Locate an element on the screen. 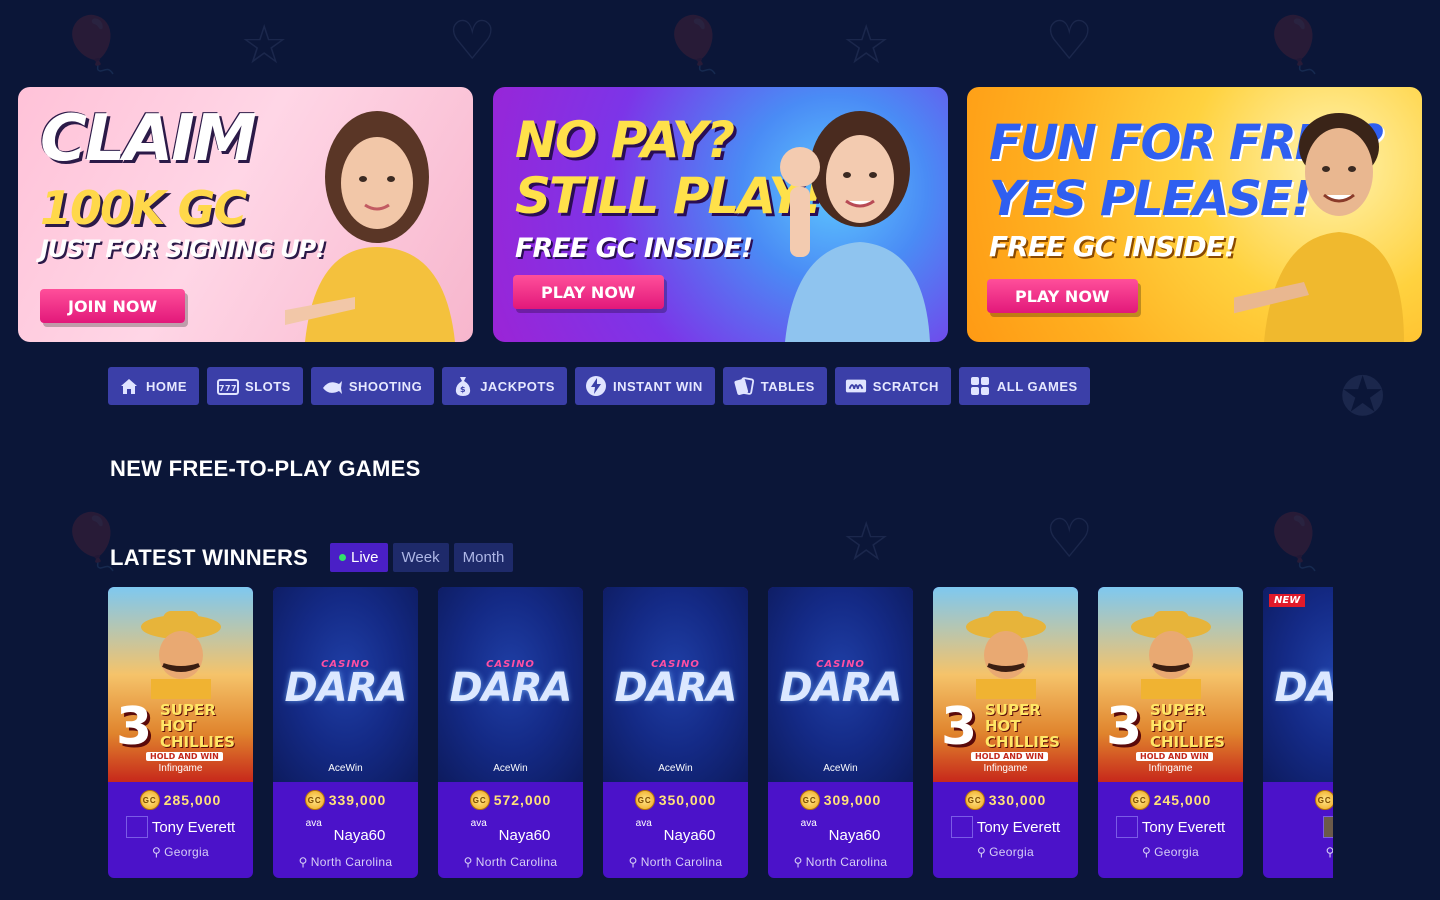  winner-user: Tony Everett is located at coordinates (180, 827).